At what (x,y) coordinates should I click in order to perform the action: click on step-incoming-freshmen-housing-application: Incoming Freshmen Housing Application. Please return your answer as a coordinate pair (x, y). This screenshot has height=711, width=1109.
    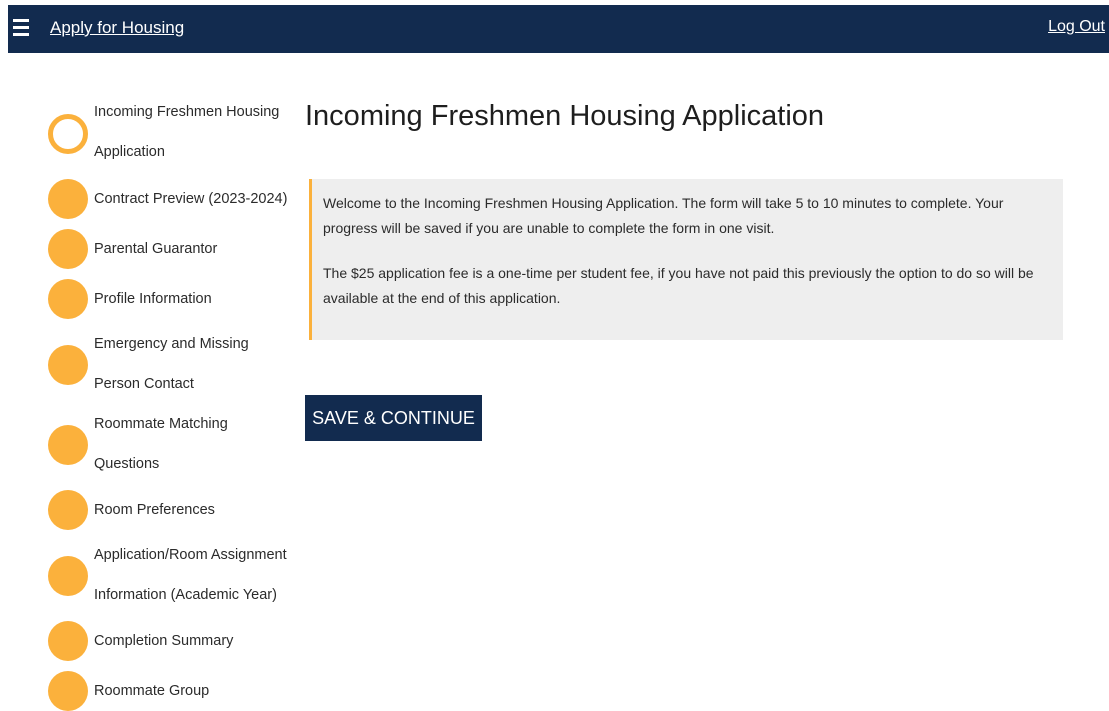
    Looking at the image, I should click on (150, 132).